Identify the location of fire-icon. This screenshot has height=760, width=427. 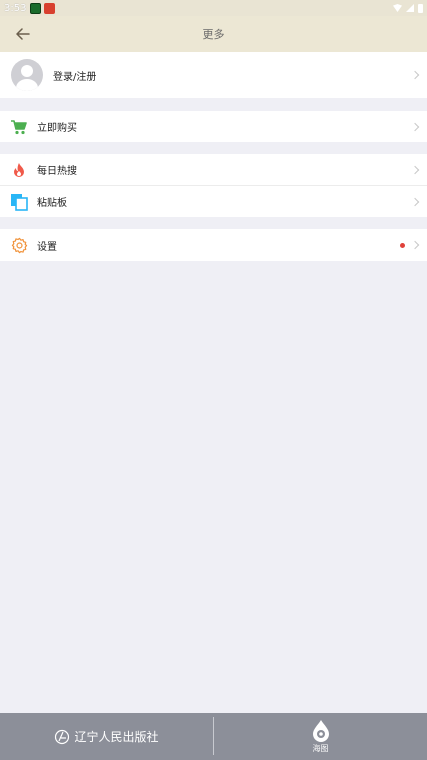
(19, 170).